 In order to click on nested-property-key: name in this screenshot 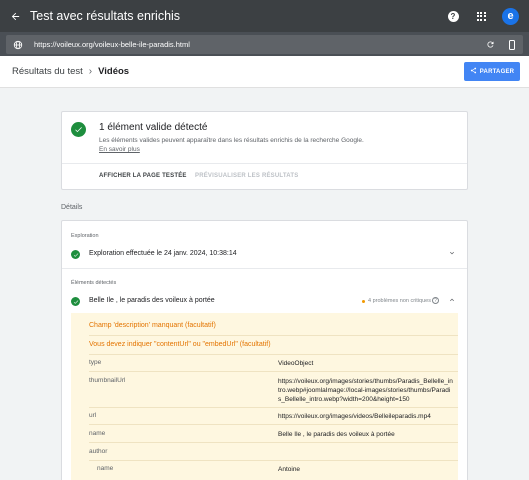, I will do `click(105, 468)`.